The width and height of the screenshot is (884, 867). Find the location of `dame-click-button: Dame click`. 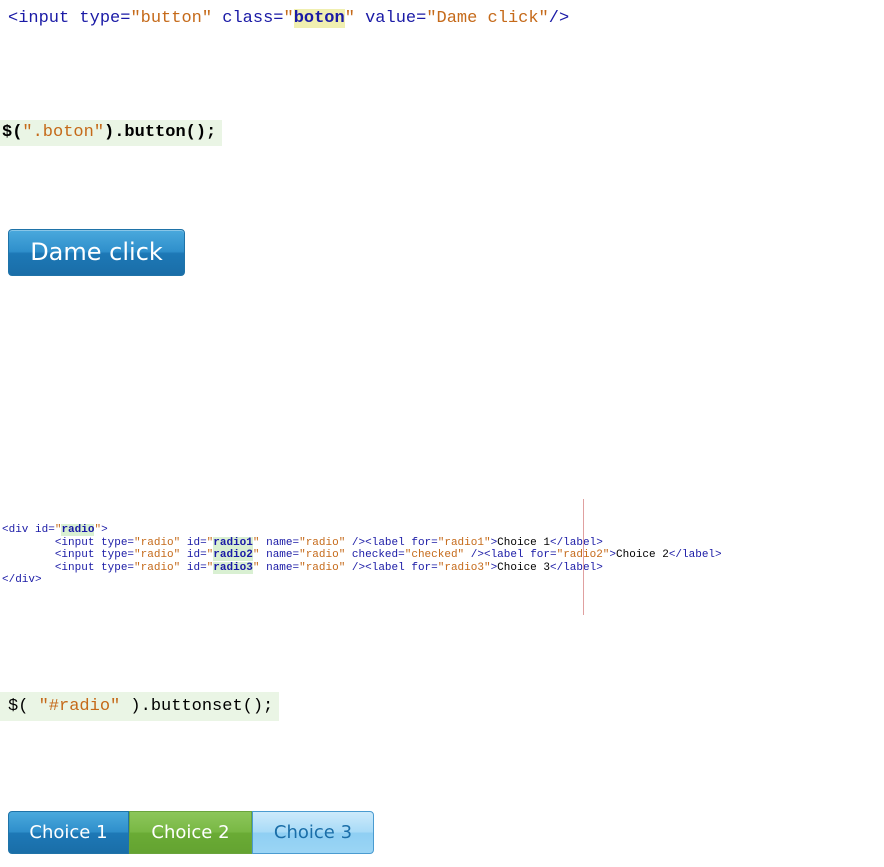

dame-click-button: Dame click is located at coordinates (96, 252).